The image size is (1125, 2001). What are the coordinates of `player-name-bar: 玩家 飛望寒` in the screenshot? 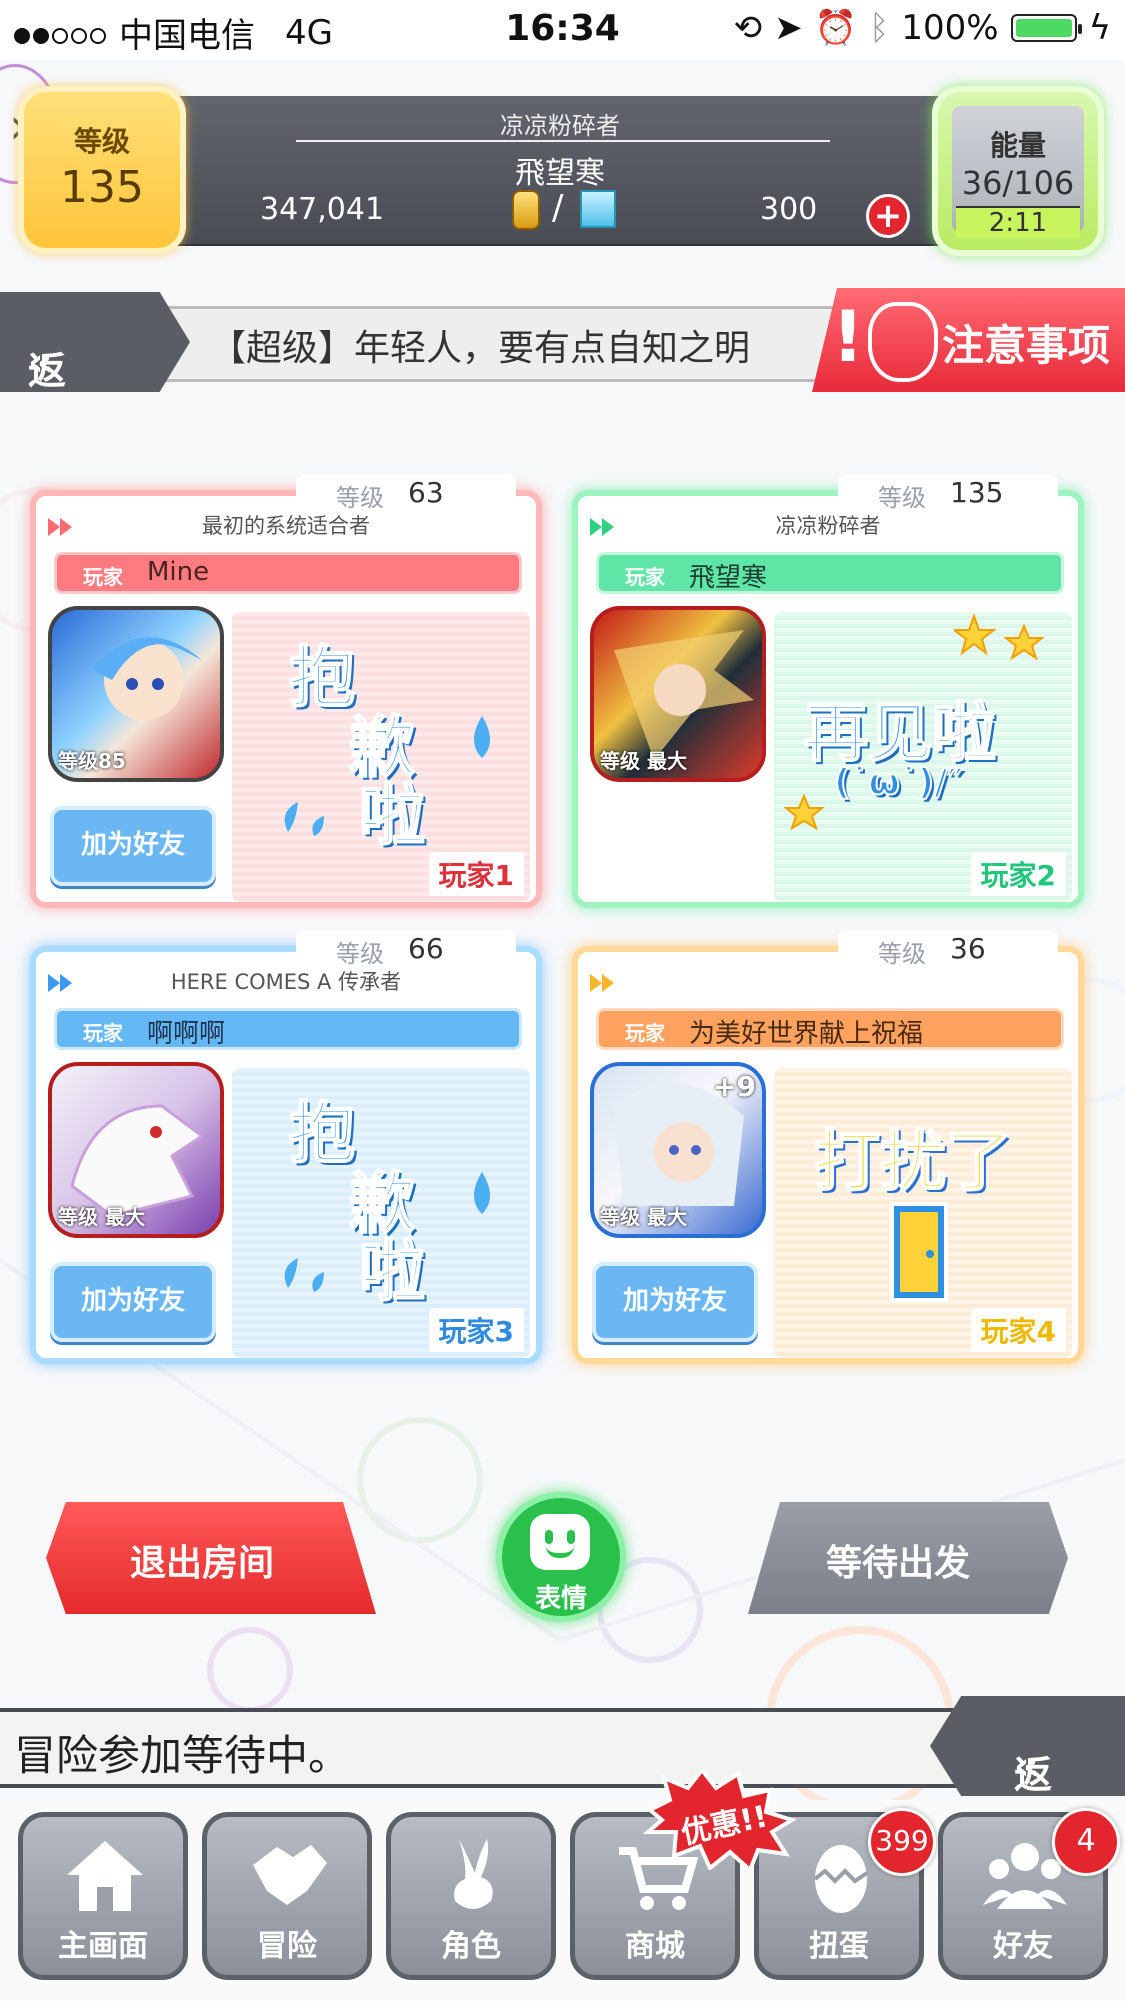 It's located at (830, 573).